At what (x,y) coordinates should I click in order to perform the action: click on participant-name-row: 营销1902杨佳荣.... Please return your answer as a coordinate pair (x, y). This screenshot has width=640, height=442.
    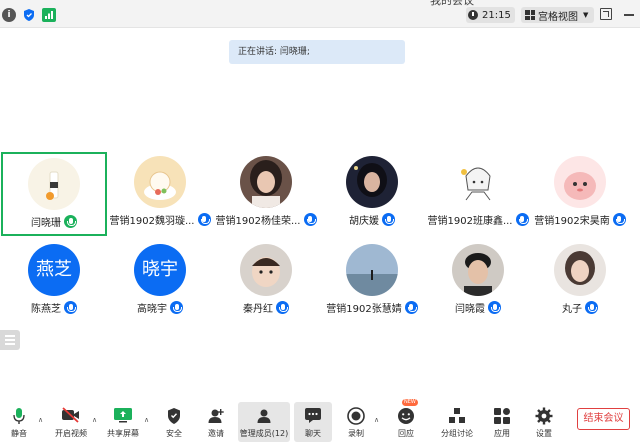
    Looking at the image, I should click on (266, 219).